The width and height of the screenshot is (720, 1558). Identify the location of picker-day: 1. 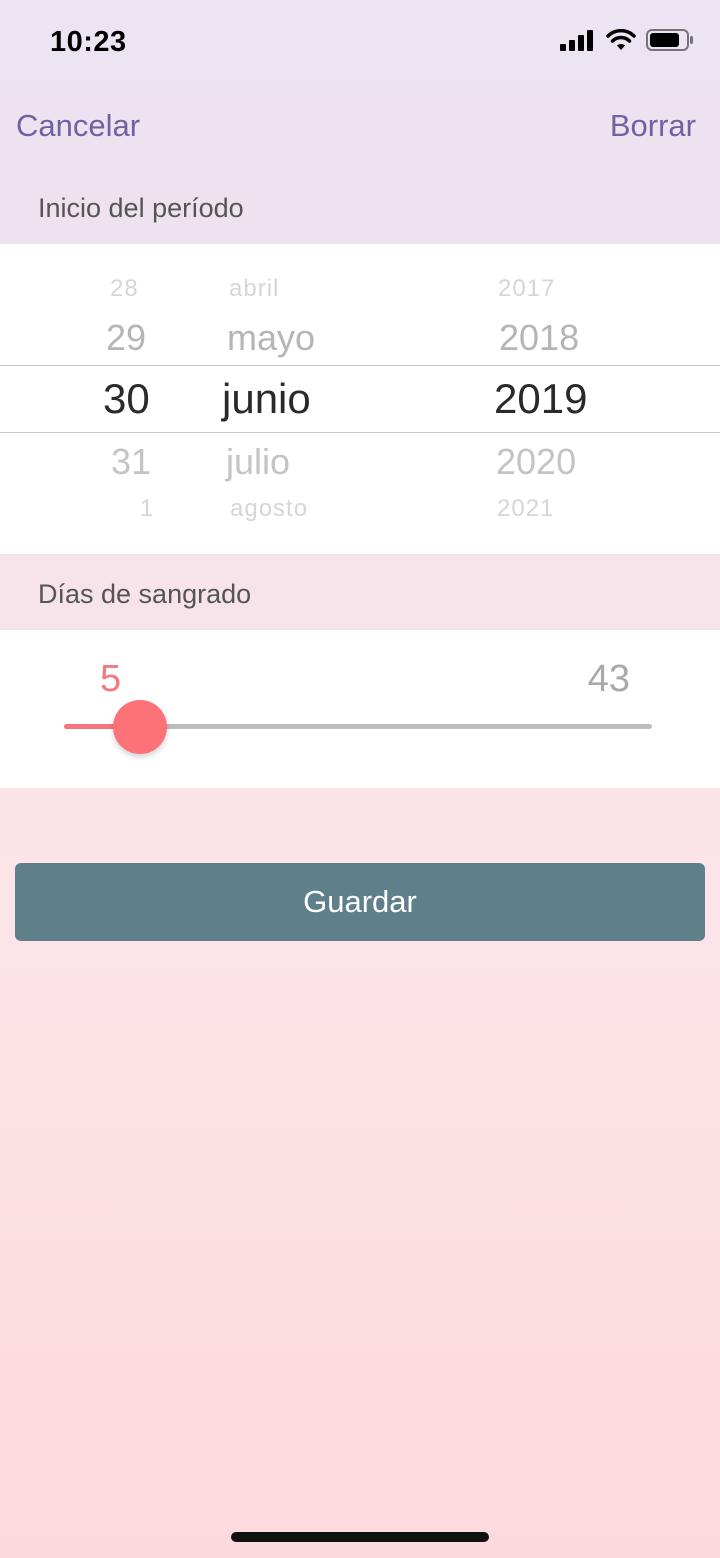
(147, 509).